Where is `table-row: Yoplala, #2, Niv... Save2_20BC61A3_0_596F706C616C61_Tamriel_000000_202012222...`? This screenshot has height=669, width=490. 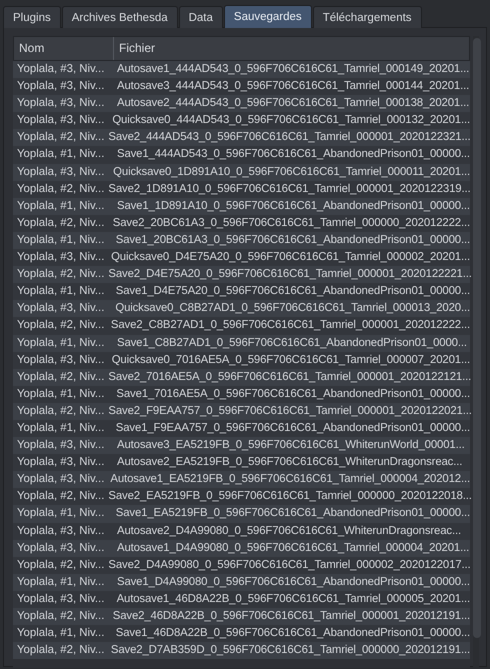
table-row: Yoplala, #2, Niv... Save2_20BC61A3_0_596F706C616C61_Tamriel_000000_202012222... is located at coordinates (241, 223).